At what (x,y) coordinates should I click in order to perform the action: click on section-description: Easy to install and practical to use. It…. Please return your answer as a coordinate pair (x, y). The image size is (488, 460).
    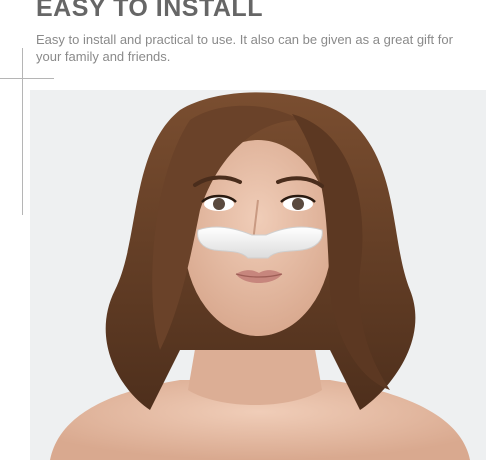
    Looking at the image, I should click on (244, 48).